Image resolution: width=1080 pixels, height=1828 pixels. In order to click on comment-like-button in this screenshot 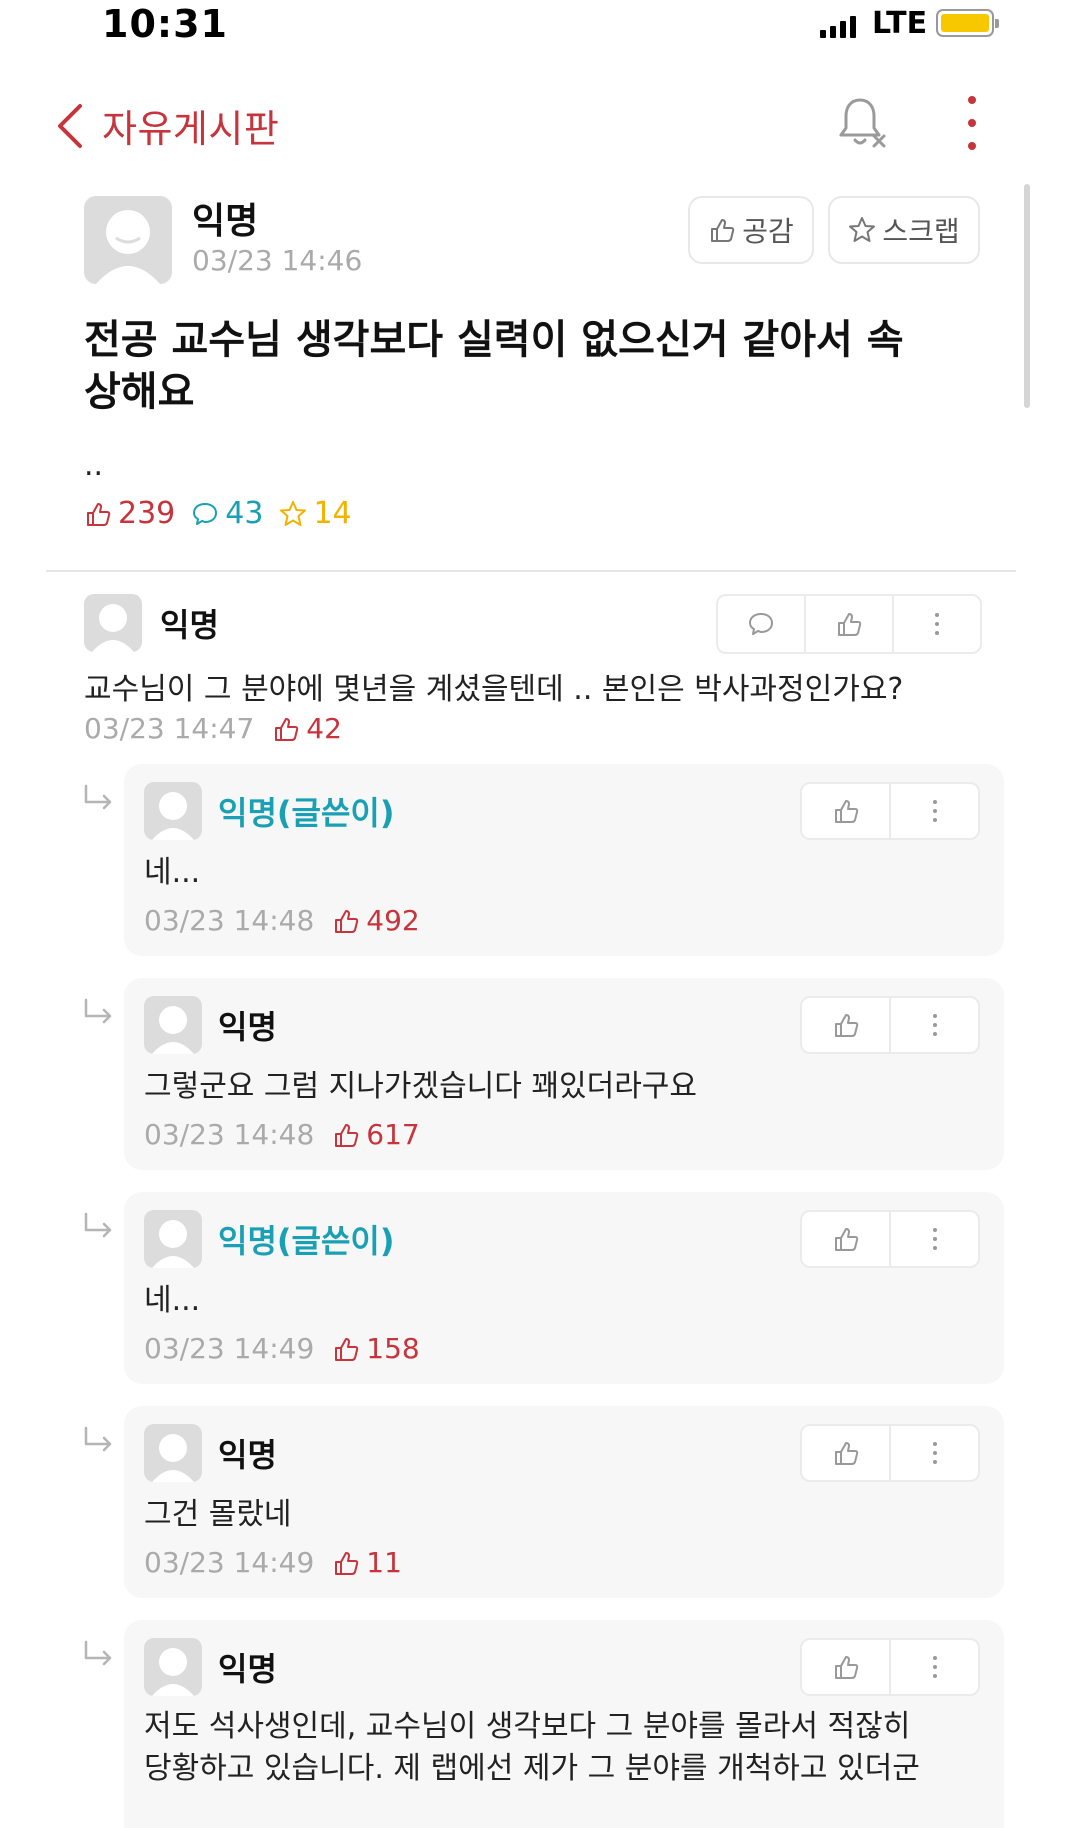, I will do `click(848, 624)`.